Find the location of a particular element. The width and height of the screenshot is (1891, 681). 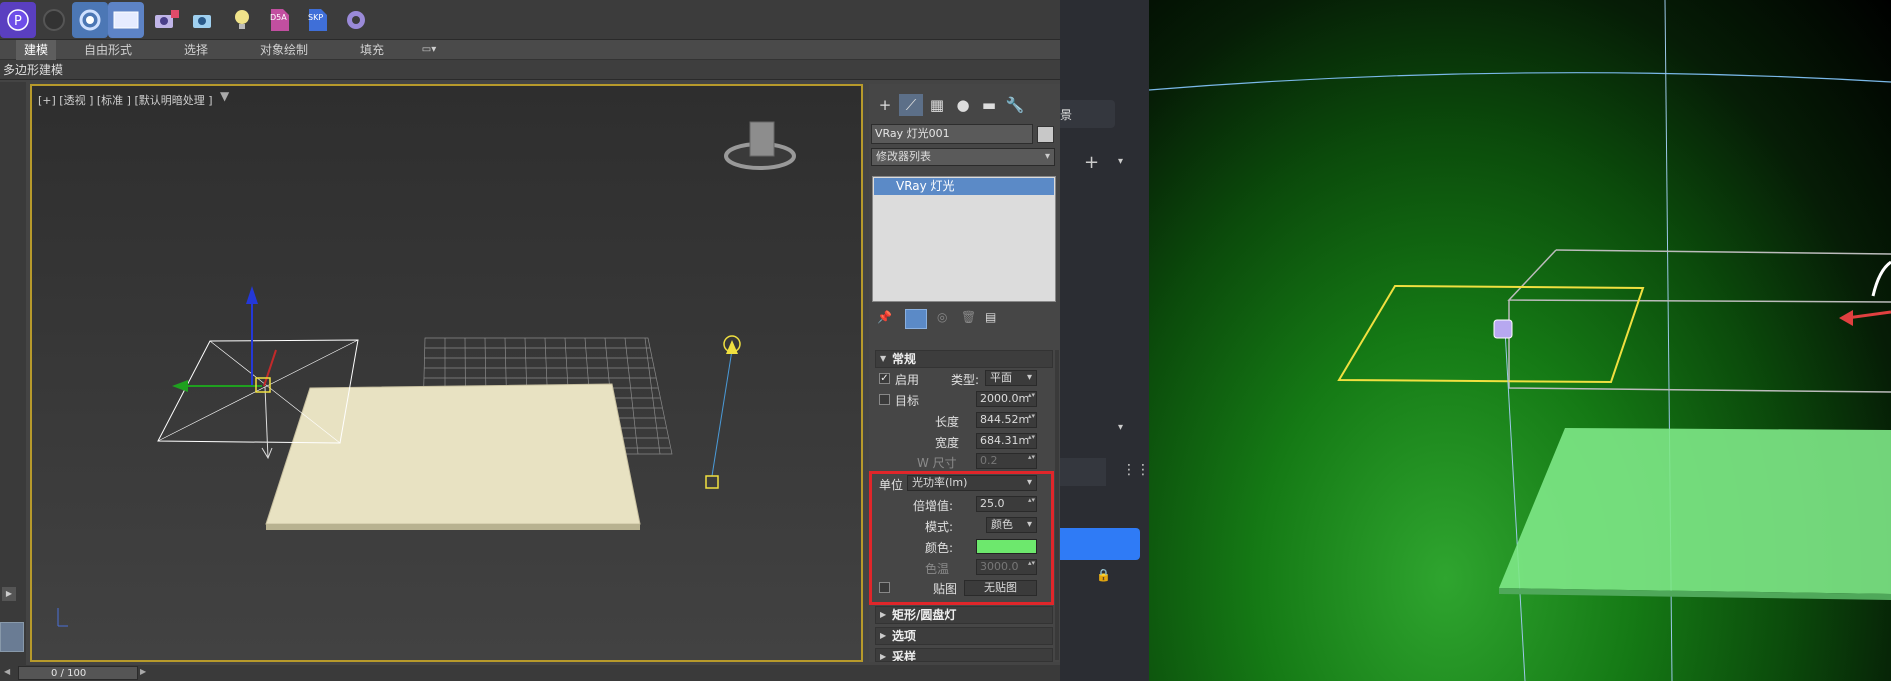

polygon-modeling-bar: 多边形建模 is located at coordinates (530, 70).